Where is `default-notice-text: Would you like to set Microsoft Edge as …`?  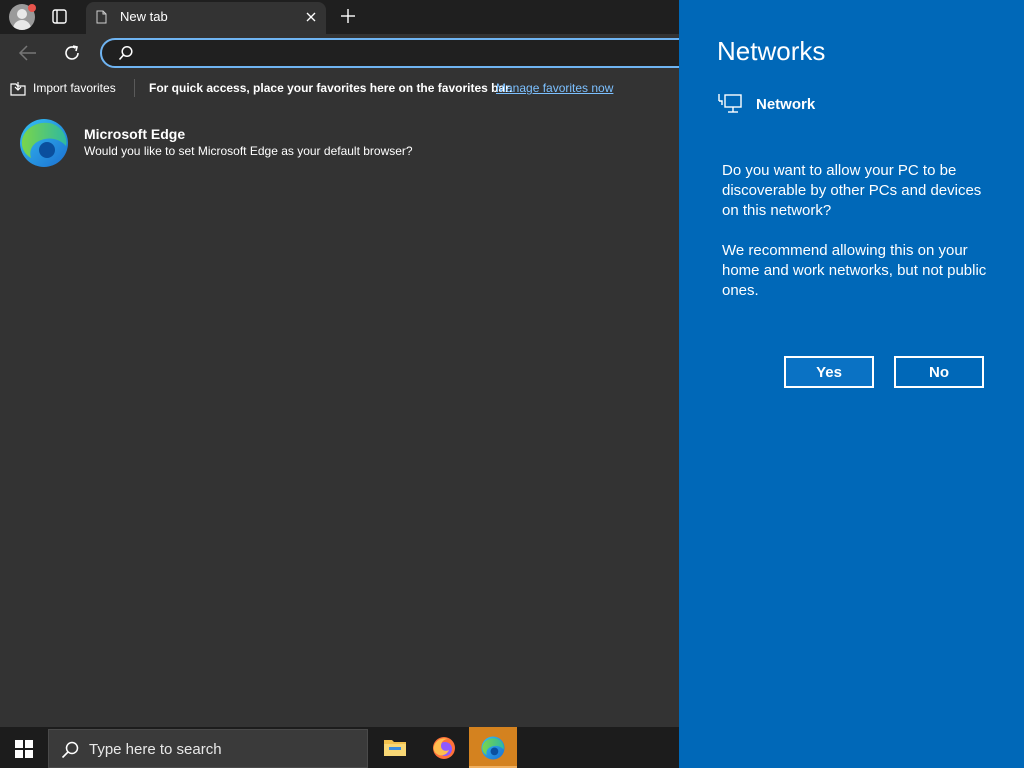 default-notice-text: Would you like to set Microsoft Edge as … is located at coordinates (248, 151).